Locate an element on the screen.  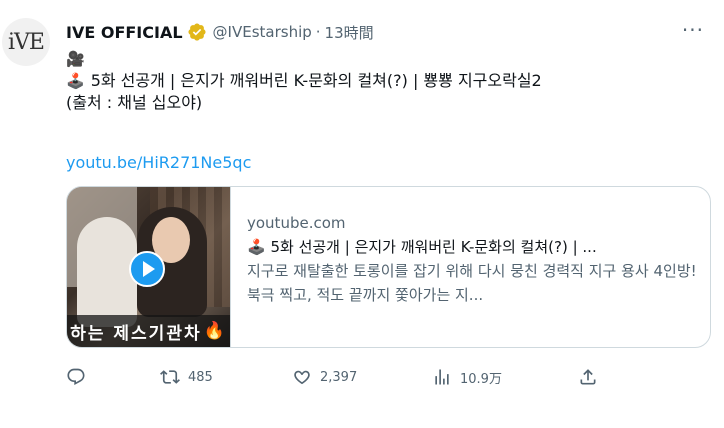
tweet-source-text: (출처 : 채널 십오야) is located at coordinates (134, 102).